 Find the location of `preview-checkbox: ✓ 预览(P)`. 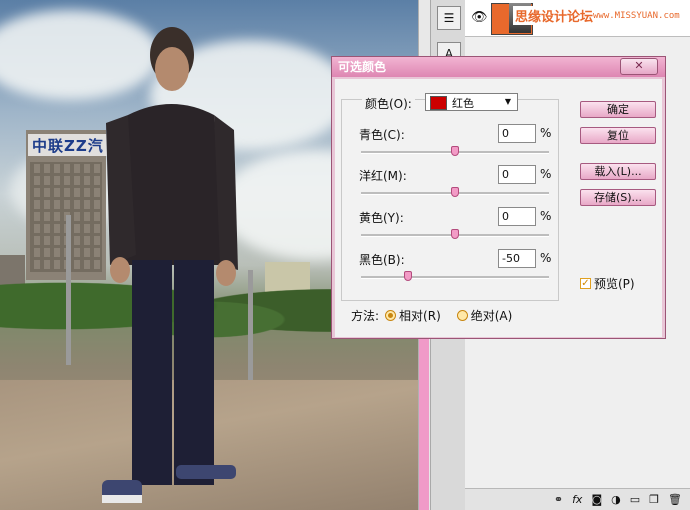

preview-checkbox: ✓ 预览(P) is located at coordinates (607, 283).